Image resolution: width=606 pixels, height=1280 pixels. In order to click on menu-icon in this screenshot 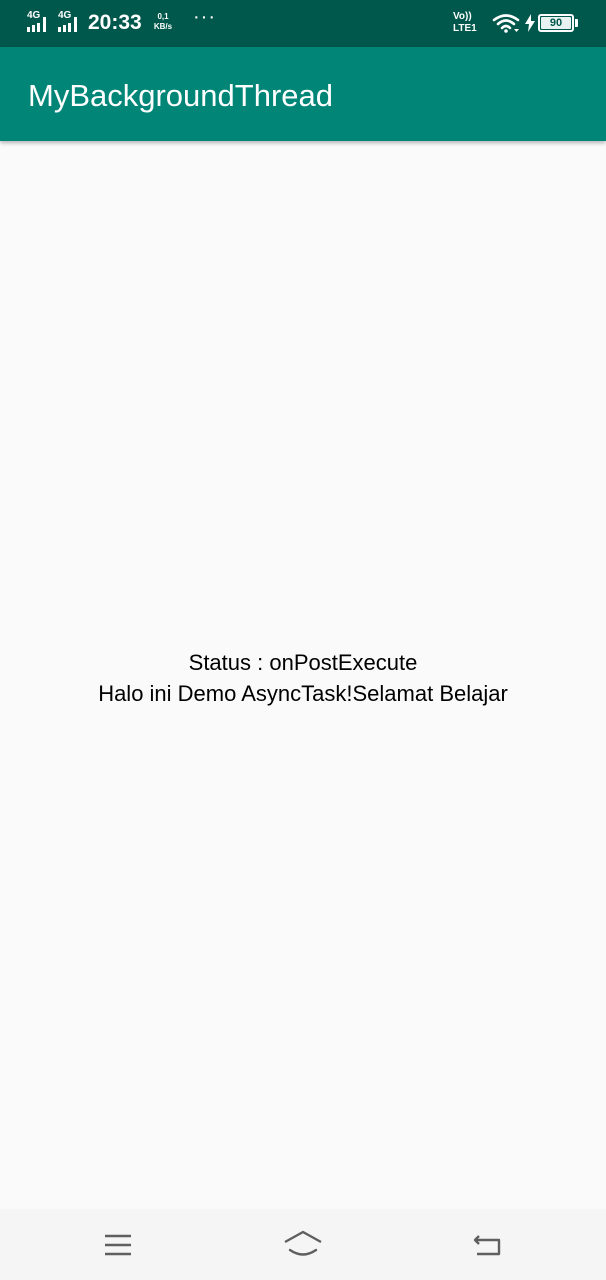, I will do `click(118, 1245)`.